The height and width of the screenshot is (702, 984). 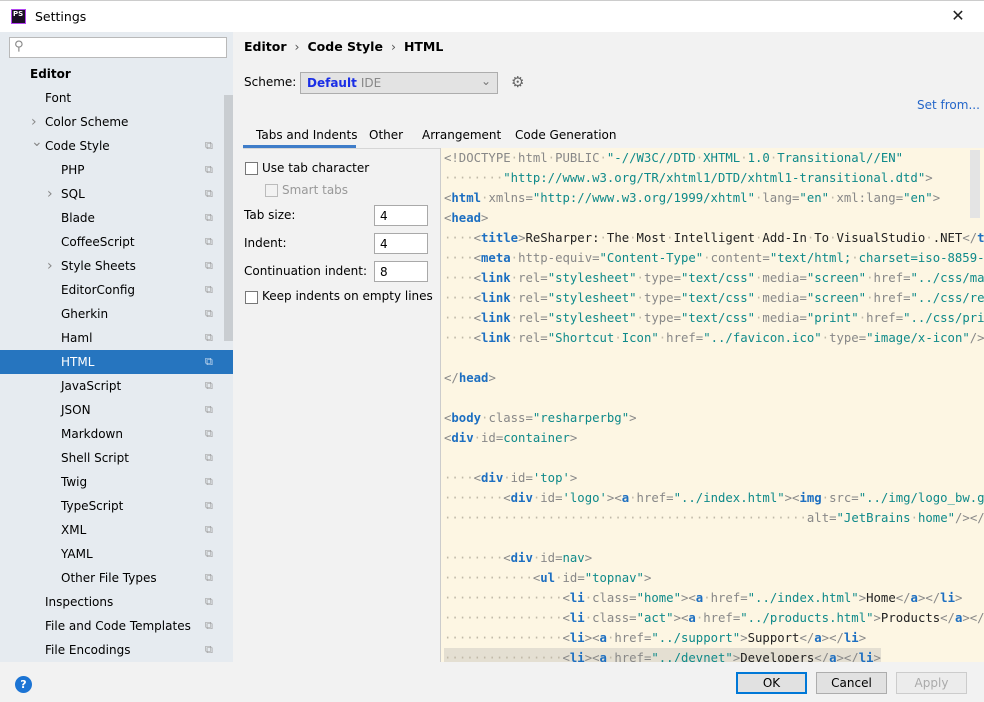 I want to click on sidebar-item-sql: › SQL ⧉, so click(x=111, y=194).